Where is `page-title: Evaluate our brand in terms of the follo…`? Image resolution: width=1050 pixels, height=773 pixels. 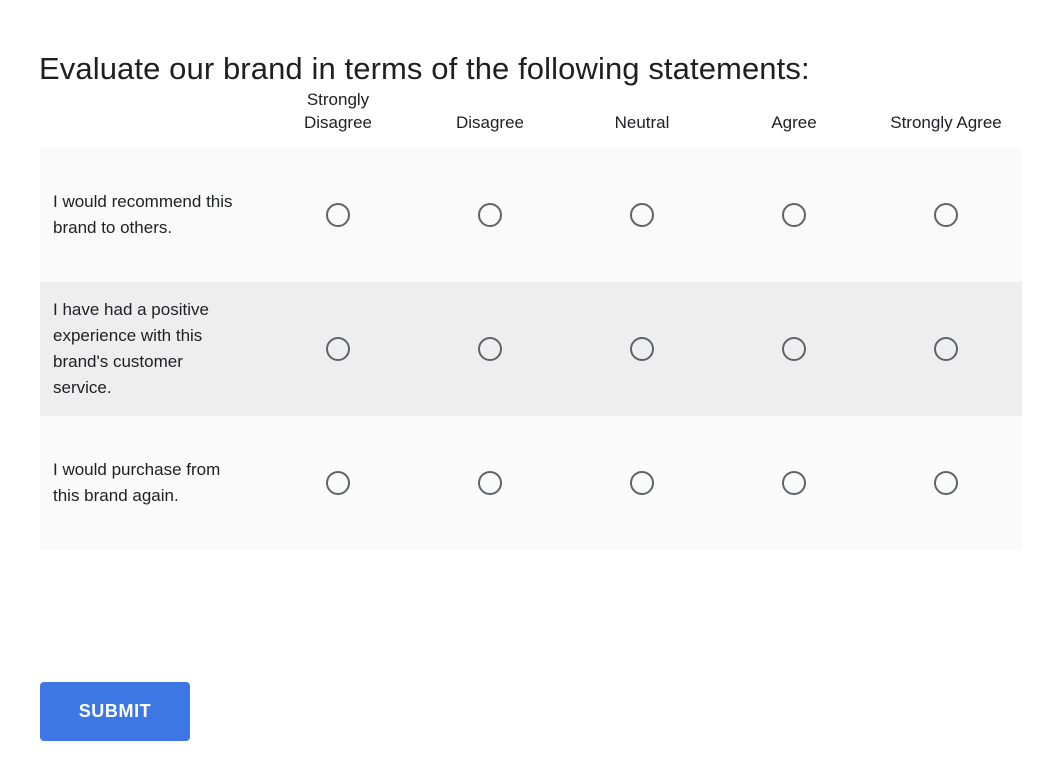
page-title: Evaluate our brand in terms of the follo… is located at coordinates (424, 68).